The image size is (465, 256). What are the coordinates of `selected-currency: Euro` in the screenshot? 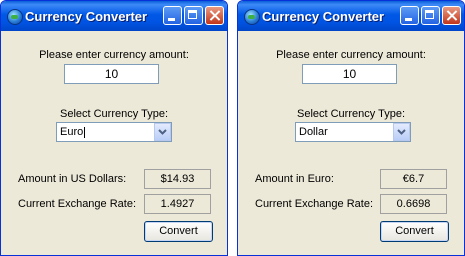 It's located at (73, 132).